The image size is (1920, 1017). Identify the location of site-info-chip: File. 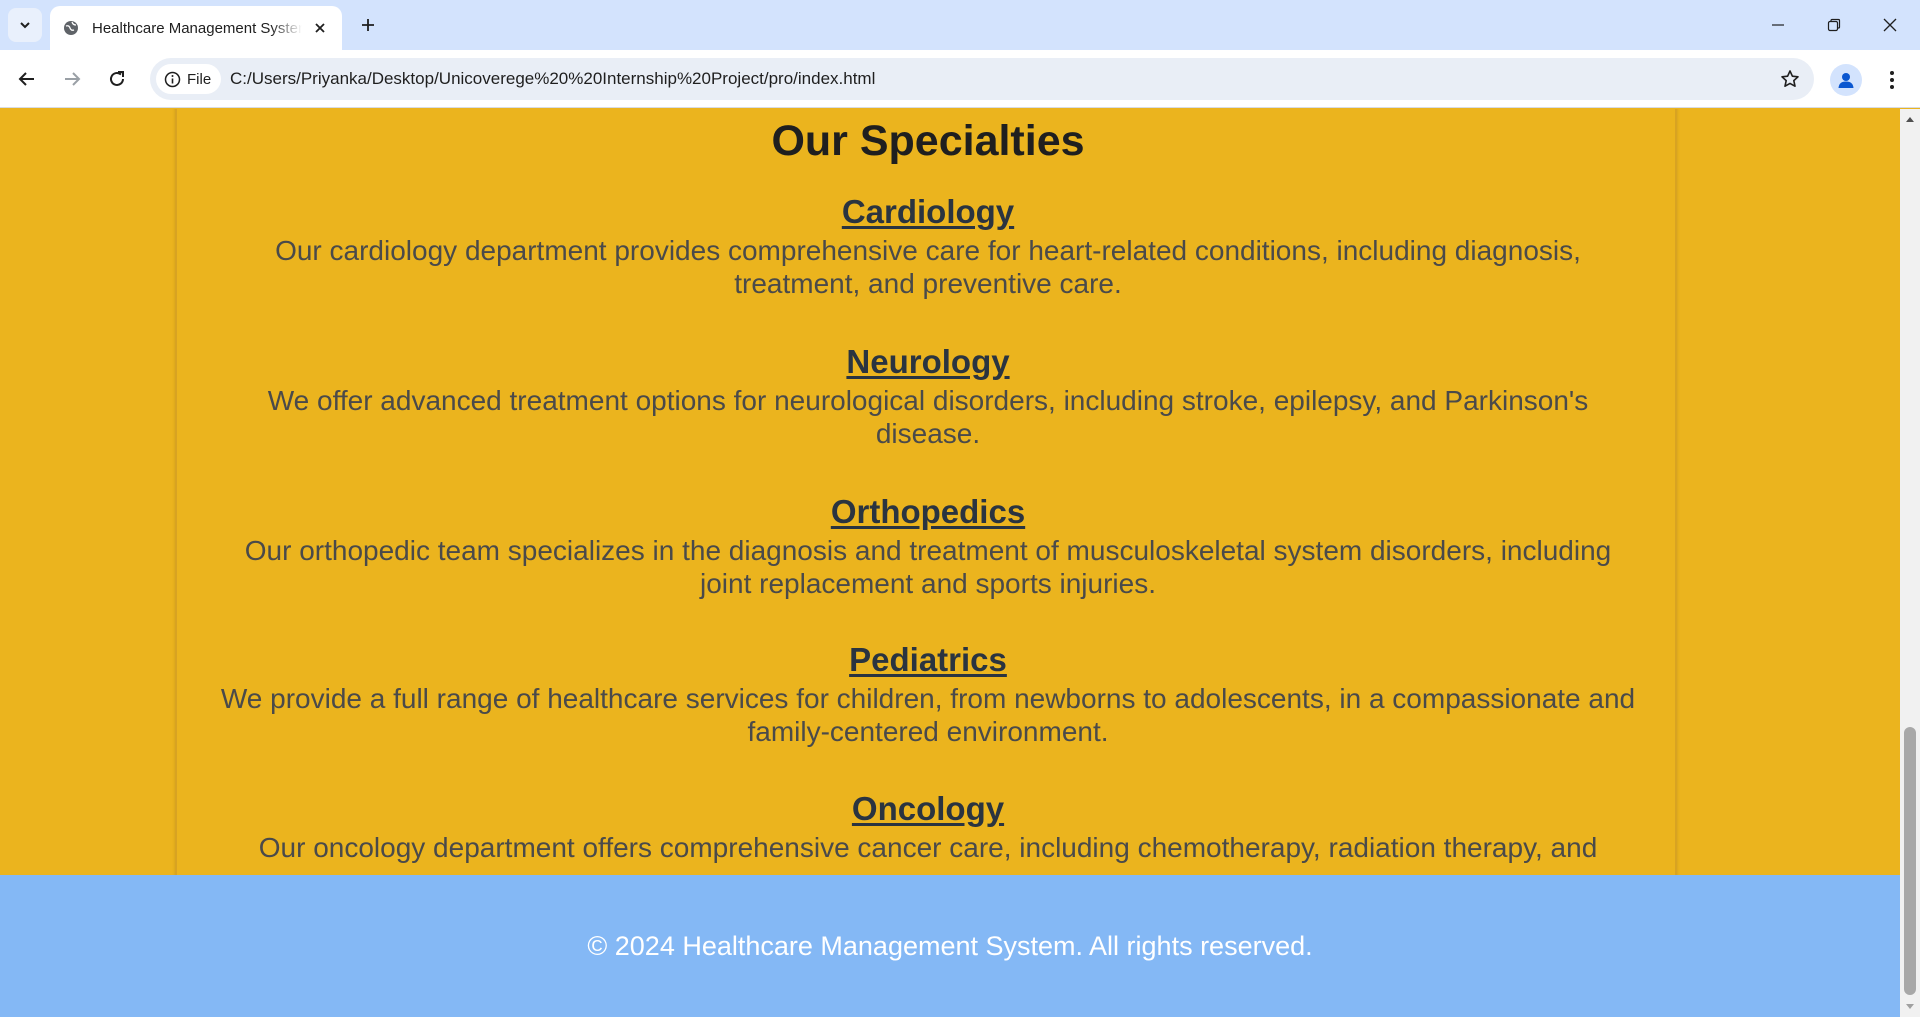
(189, 79).